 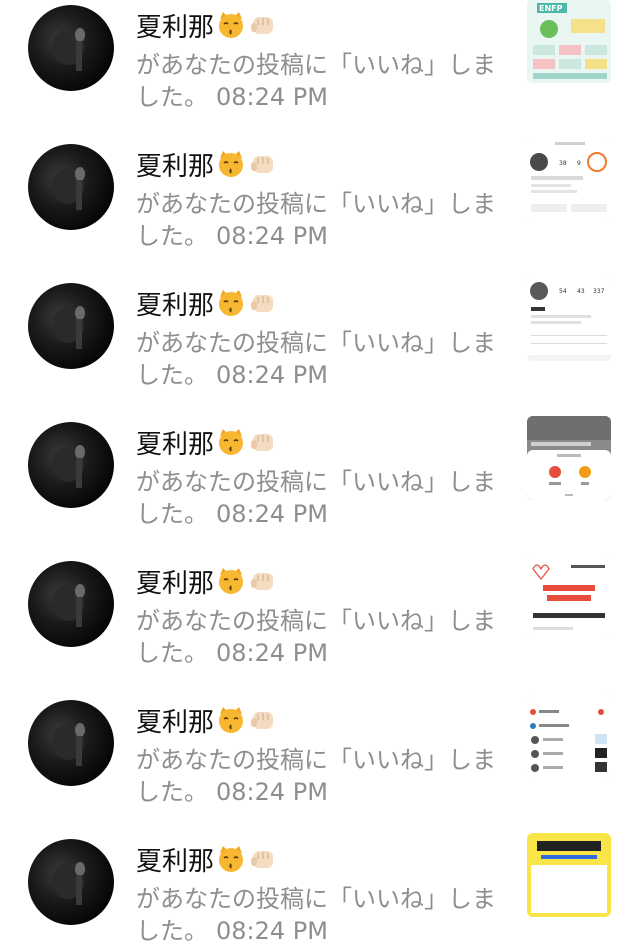 What do you see at coordinates (569, 319) in the screenshot?
I see `post-thumbnail: 54 43 337` at bounding box center [569, 319].